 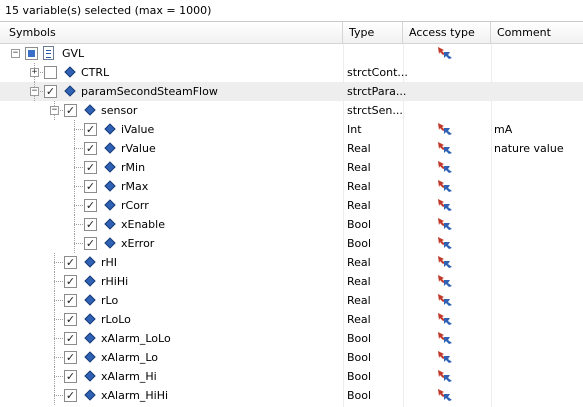 What do you see at coordinates (138, 148) in the screenshot?
I see `symbol-name: rValue` at bounding box center [138, 148].